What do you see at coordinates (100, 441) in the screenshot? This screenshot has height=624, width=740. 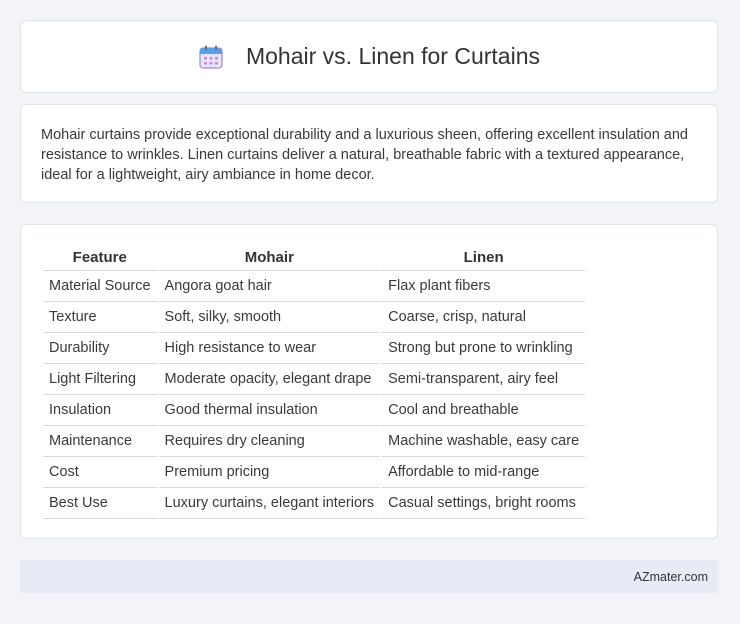 I see `feature-cell: Maintenance` at bounding box center [100, 441].